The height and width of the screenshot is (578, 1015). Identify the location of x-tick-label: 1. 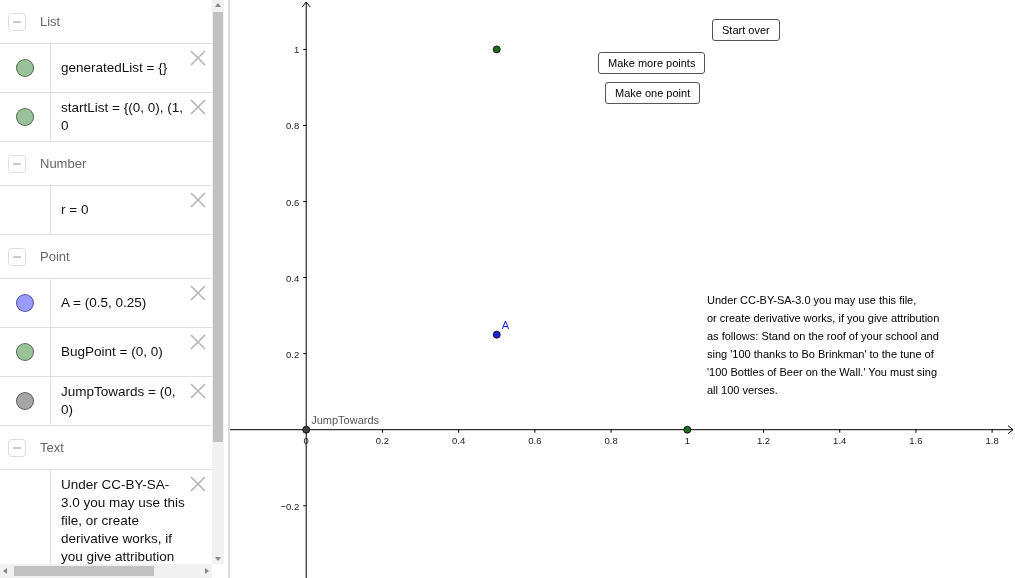
(687, 440).